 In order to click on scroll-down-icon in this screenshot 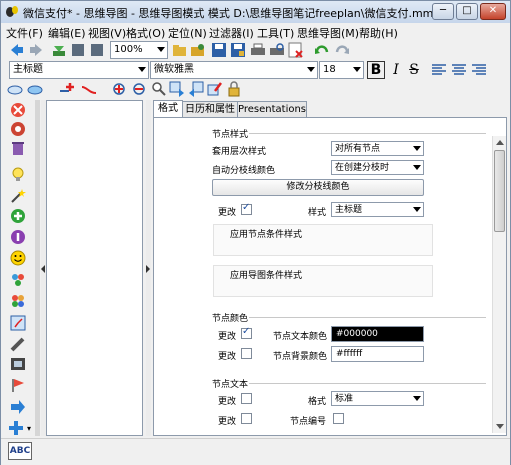, I will do `click(500, 426)`.